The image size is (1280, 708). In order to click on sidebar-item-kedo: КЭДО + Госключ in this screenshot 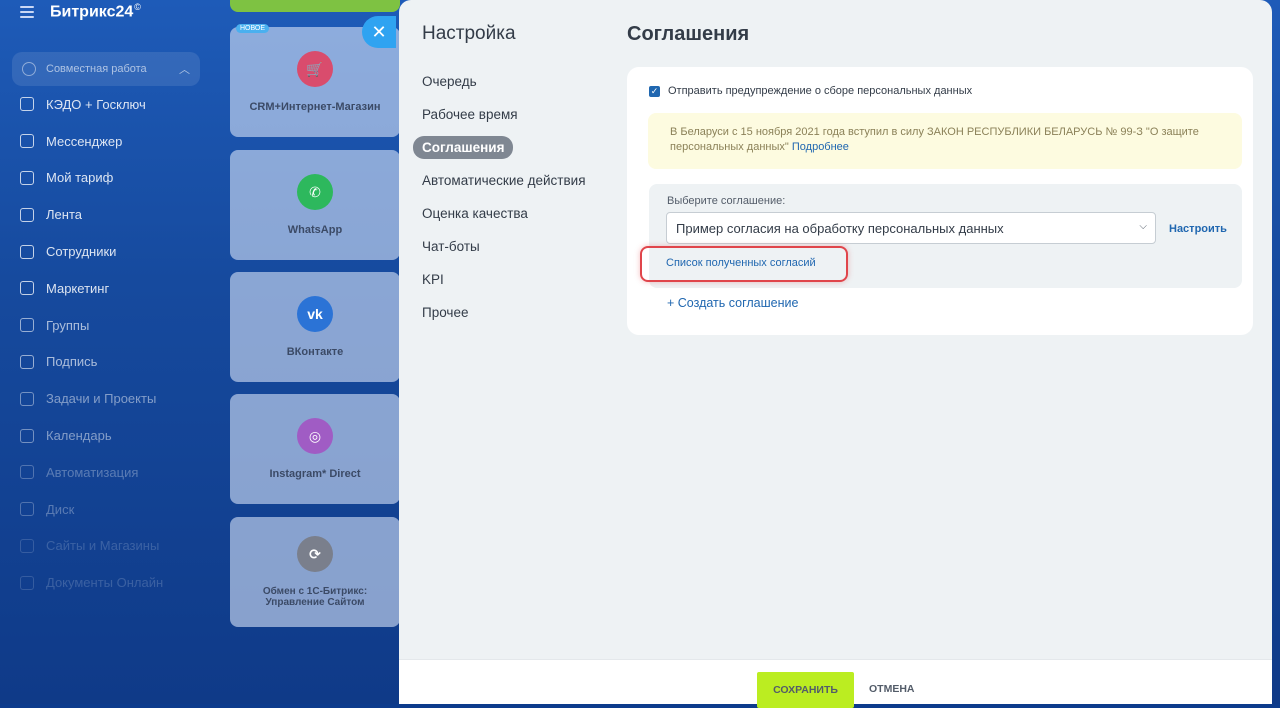, I will do `click(106, 104)`.